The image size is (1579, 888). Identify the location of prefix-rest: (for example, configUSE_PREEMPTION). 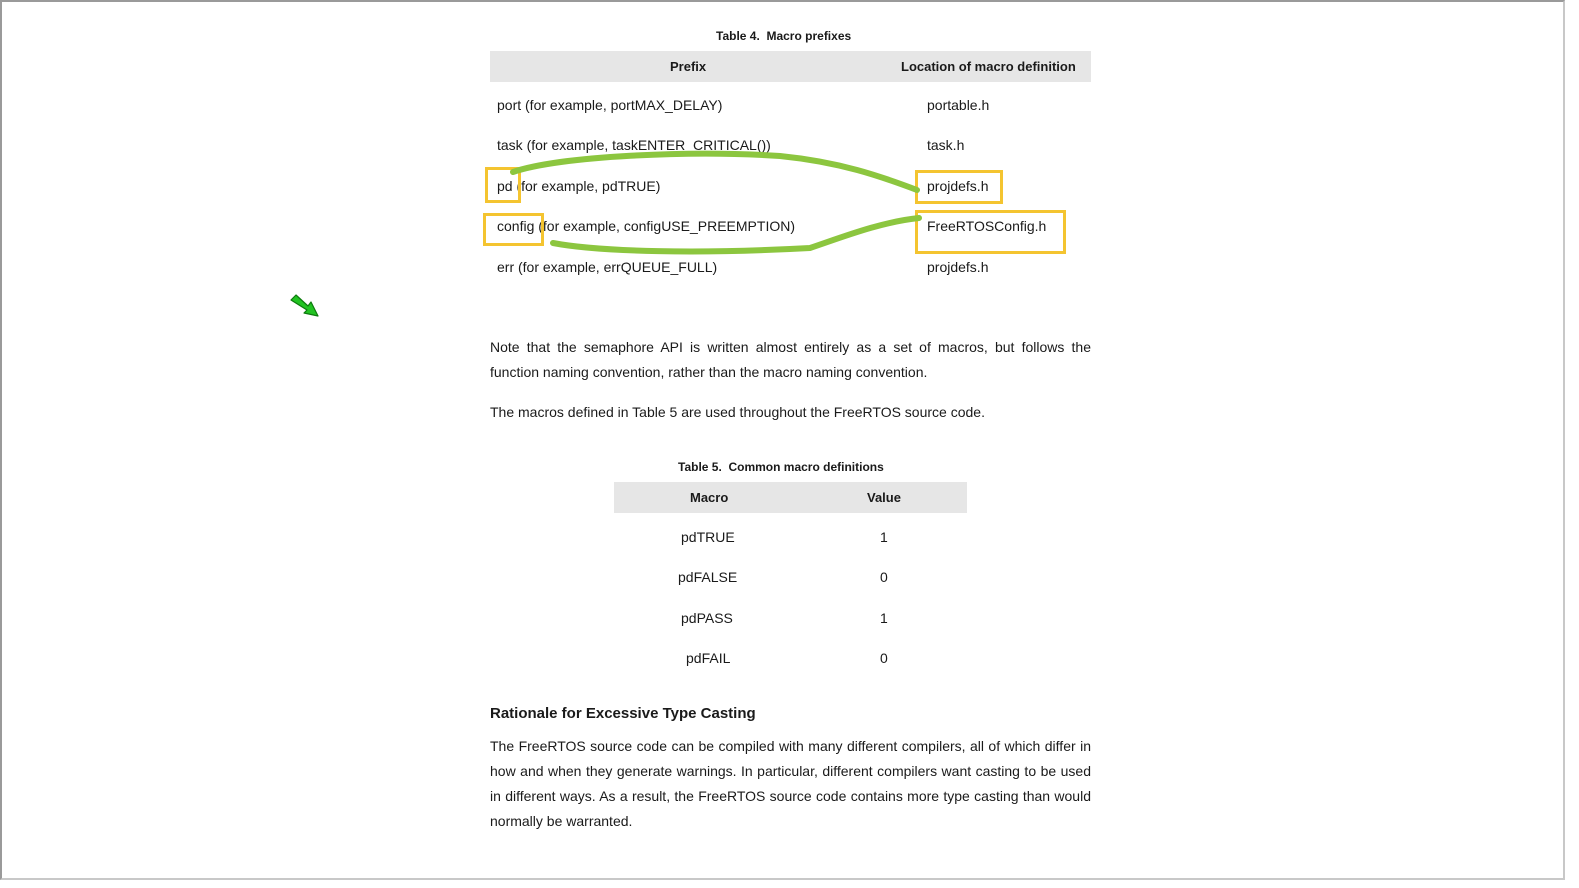
(664, 226).